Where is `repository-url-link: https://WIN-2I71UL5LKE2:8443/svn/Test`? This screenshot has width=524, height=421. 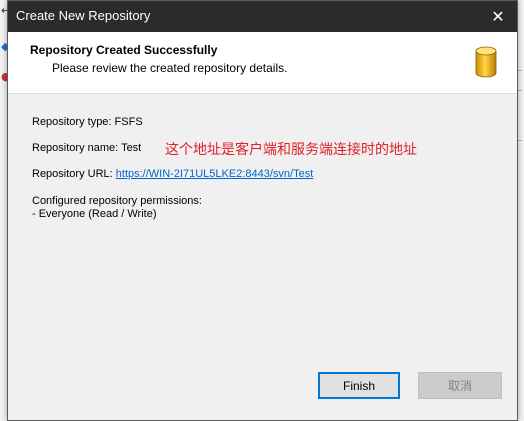 repository-url-link: https://WIN-2I71UL5LKE2:8443/svn/Test is located at coordinates (215, 174).